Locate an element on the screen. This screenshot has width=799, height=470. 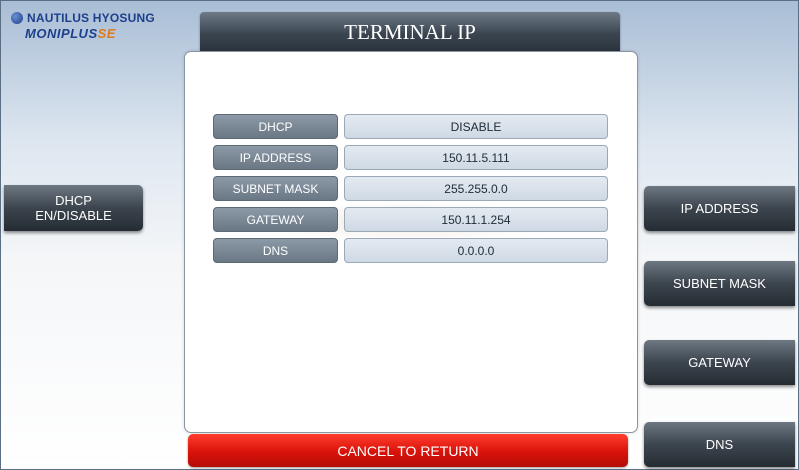
setting-value: 150.11.5.111 is located at coordinates (476, 157).